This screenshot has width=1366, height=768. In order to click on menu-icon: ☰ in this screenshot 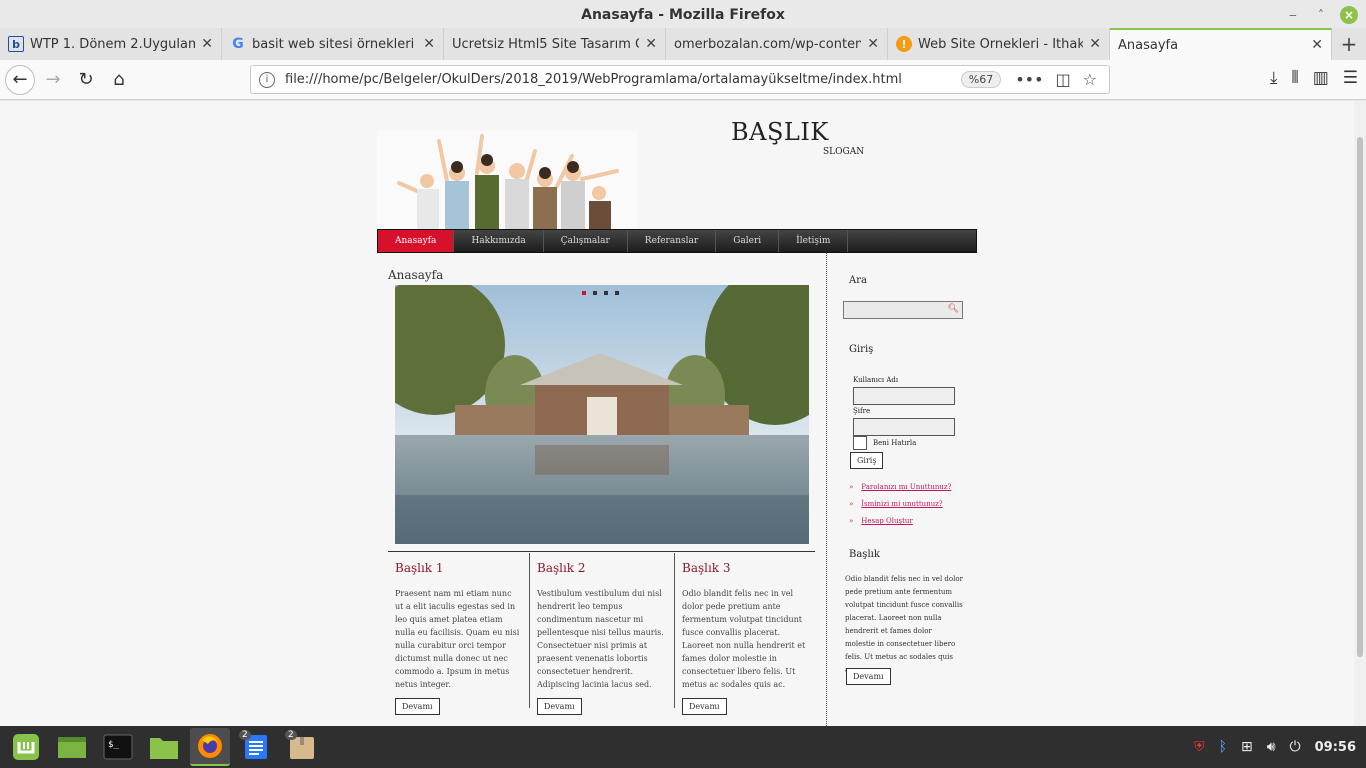, I will do `click(1350, 78)`.